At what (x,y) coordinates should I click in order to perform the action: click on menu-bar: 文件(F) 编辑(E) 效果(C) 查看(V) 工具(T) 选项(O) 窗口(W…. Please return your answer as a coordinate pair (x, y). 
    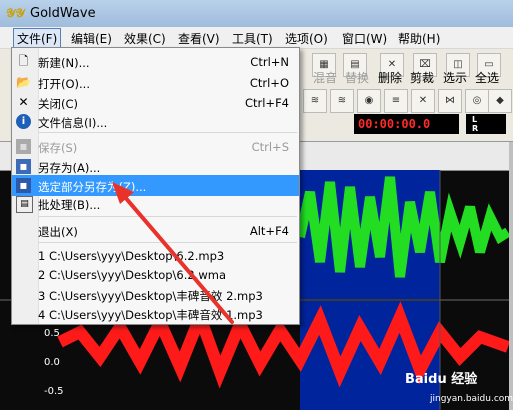
    Looking at the image, I should click on (256, 38).